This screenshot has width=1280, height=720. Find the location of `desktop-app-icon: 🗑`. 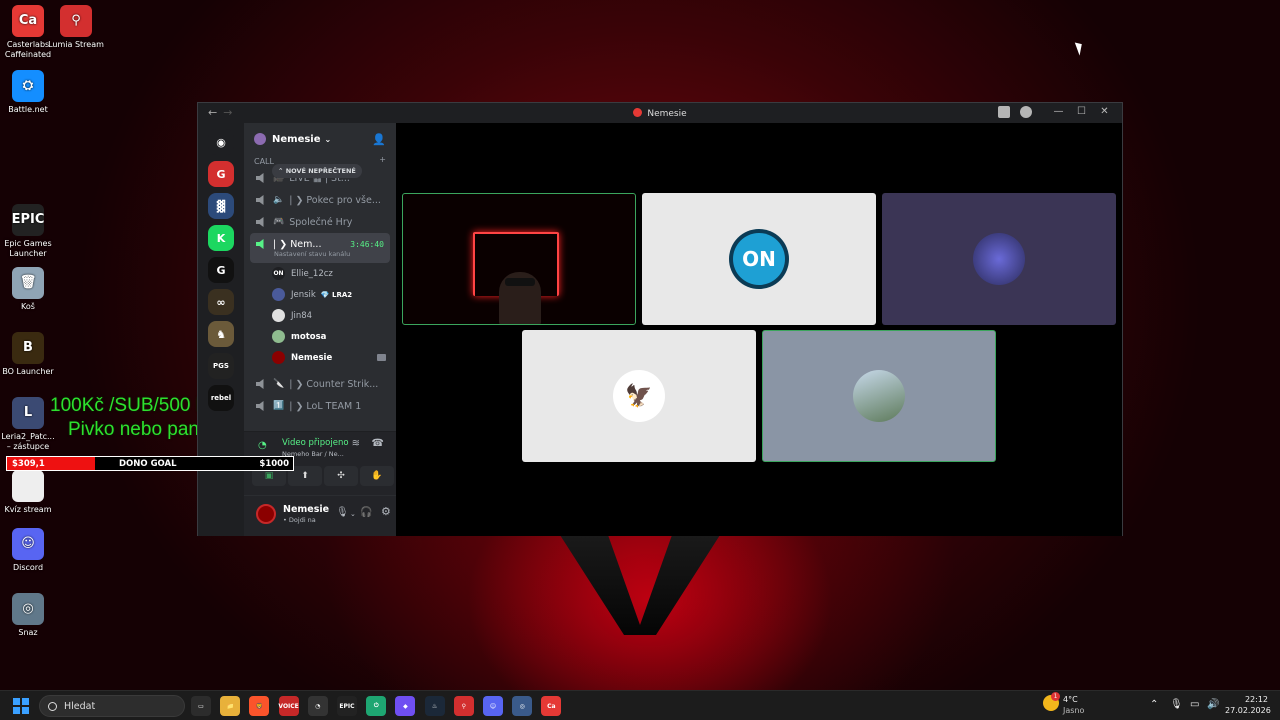

desktop-app-icon: 🗑 is located at coordinates (28, 283).